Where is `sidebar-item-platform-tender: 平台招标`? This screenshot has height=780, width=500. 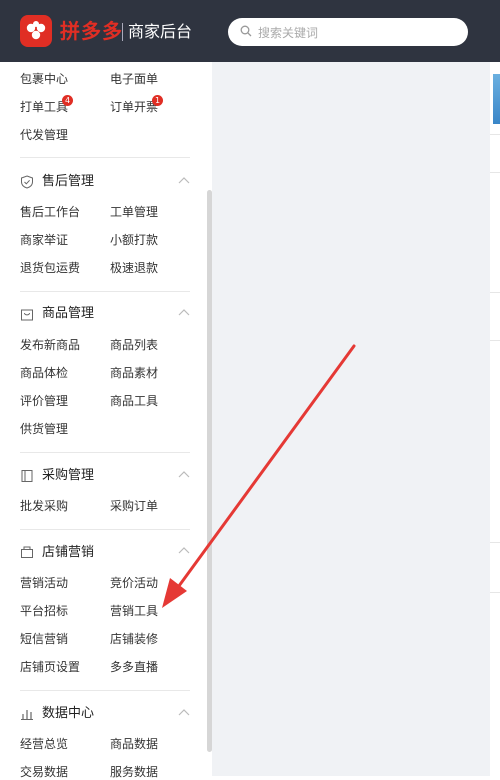
sidebar-item-platform-tender: 平台招标 is located at coordinates (44, 611).